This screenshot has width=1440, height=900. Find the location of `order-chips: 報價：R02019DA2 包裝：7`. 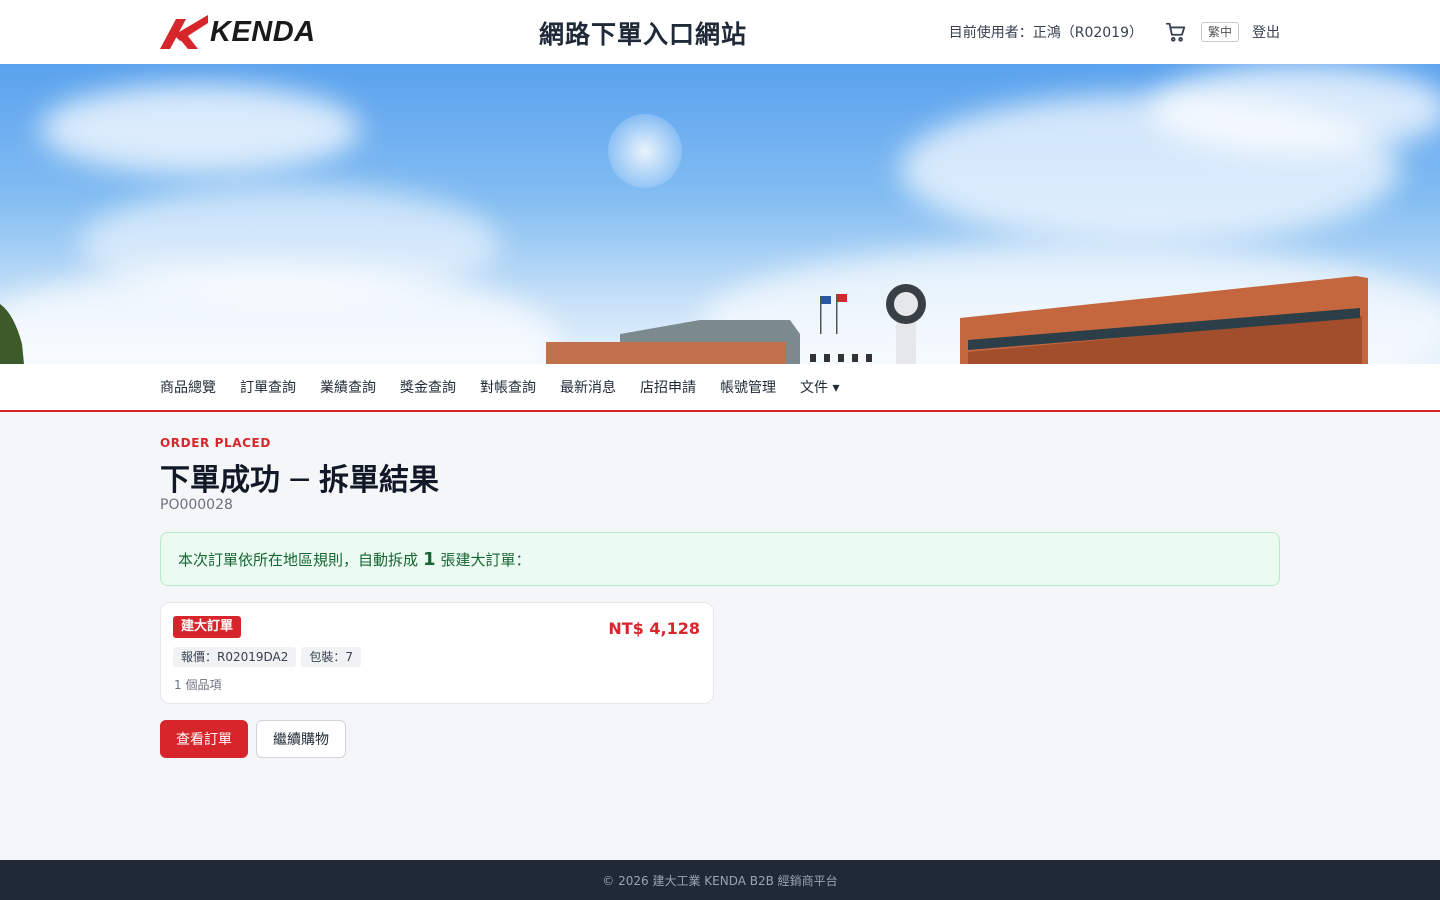

order-chips: 報價：R02019DA2 包裝：7 is located at coordinates (267, 657).